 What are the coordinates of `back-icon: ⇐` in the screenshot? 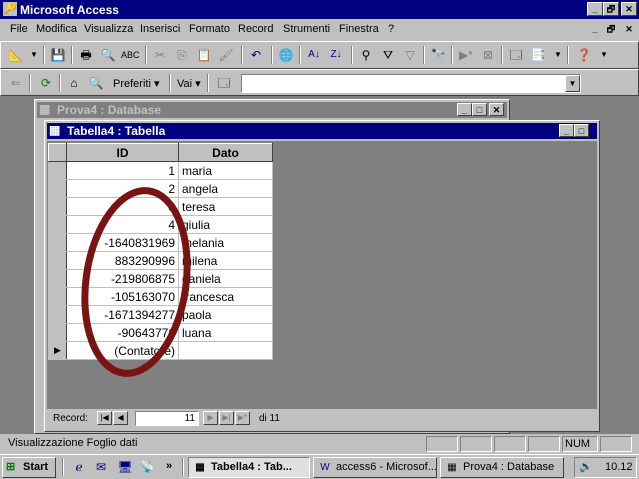 It's located at (16, 83).